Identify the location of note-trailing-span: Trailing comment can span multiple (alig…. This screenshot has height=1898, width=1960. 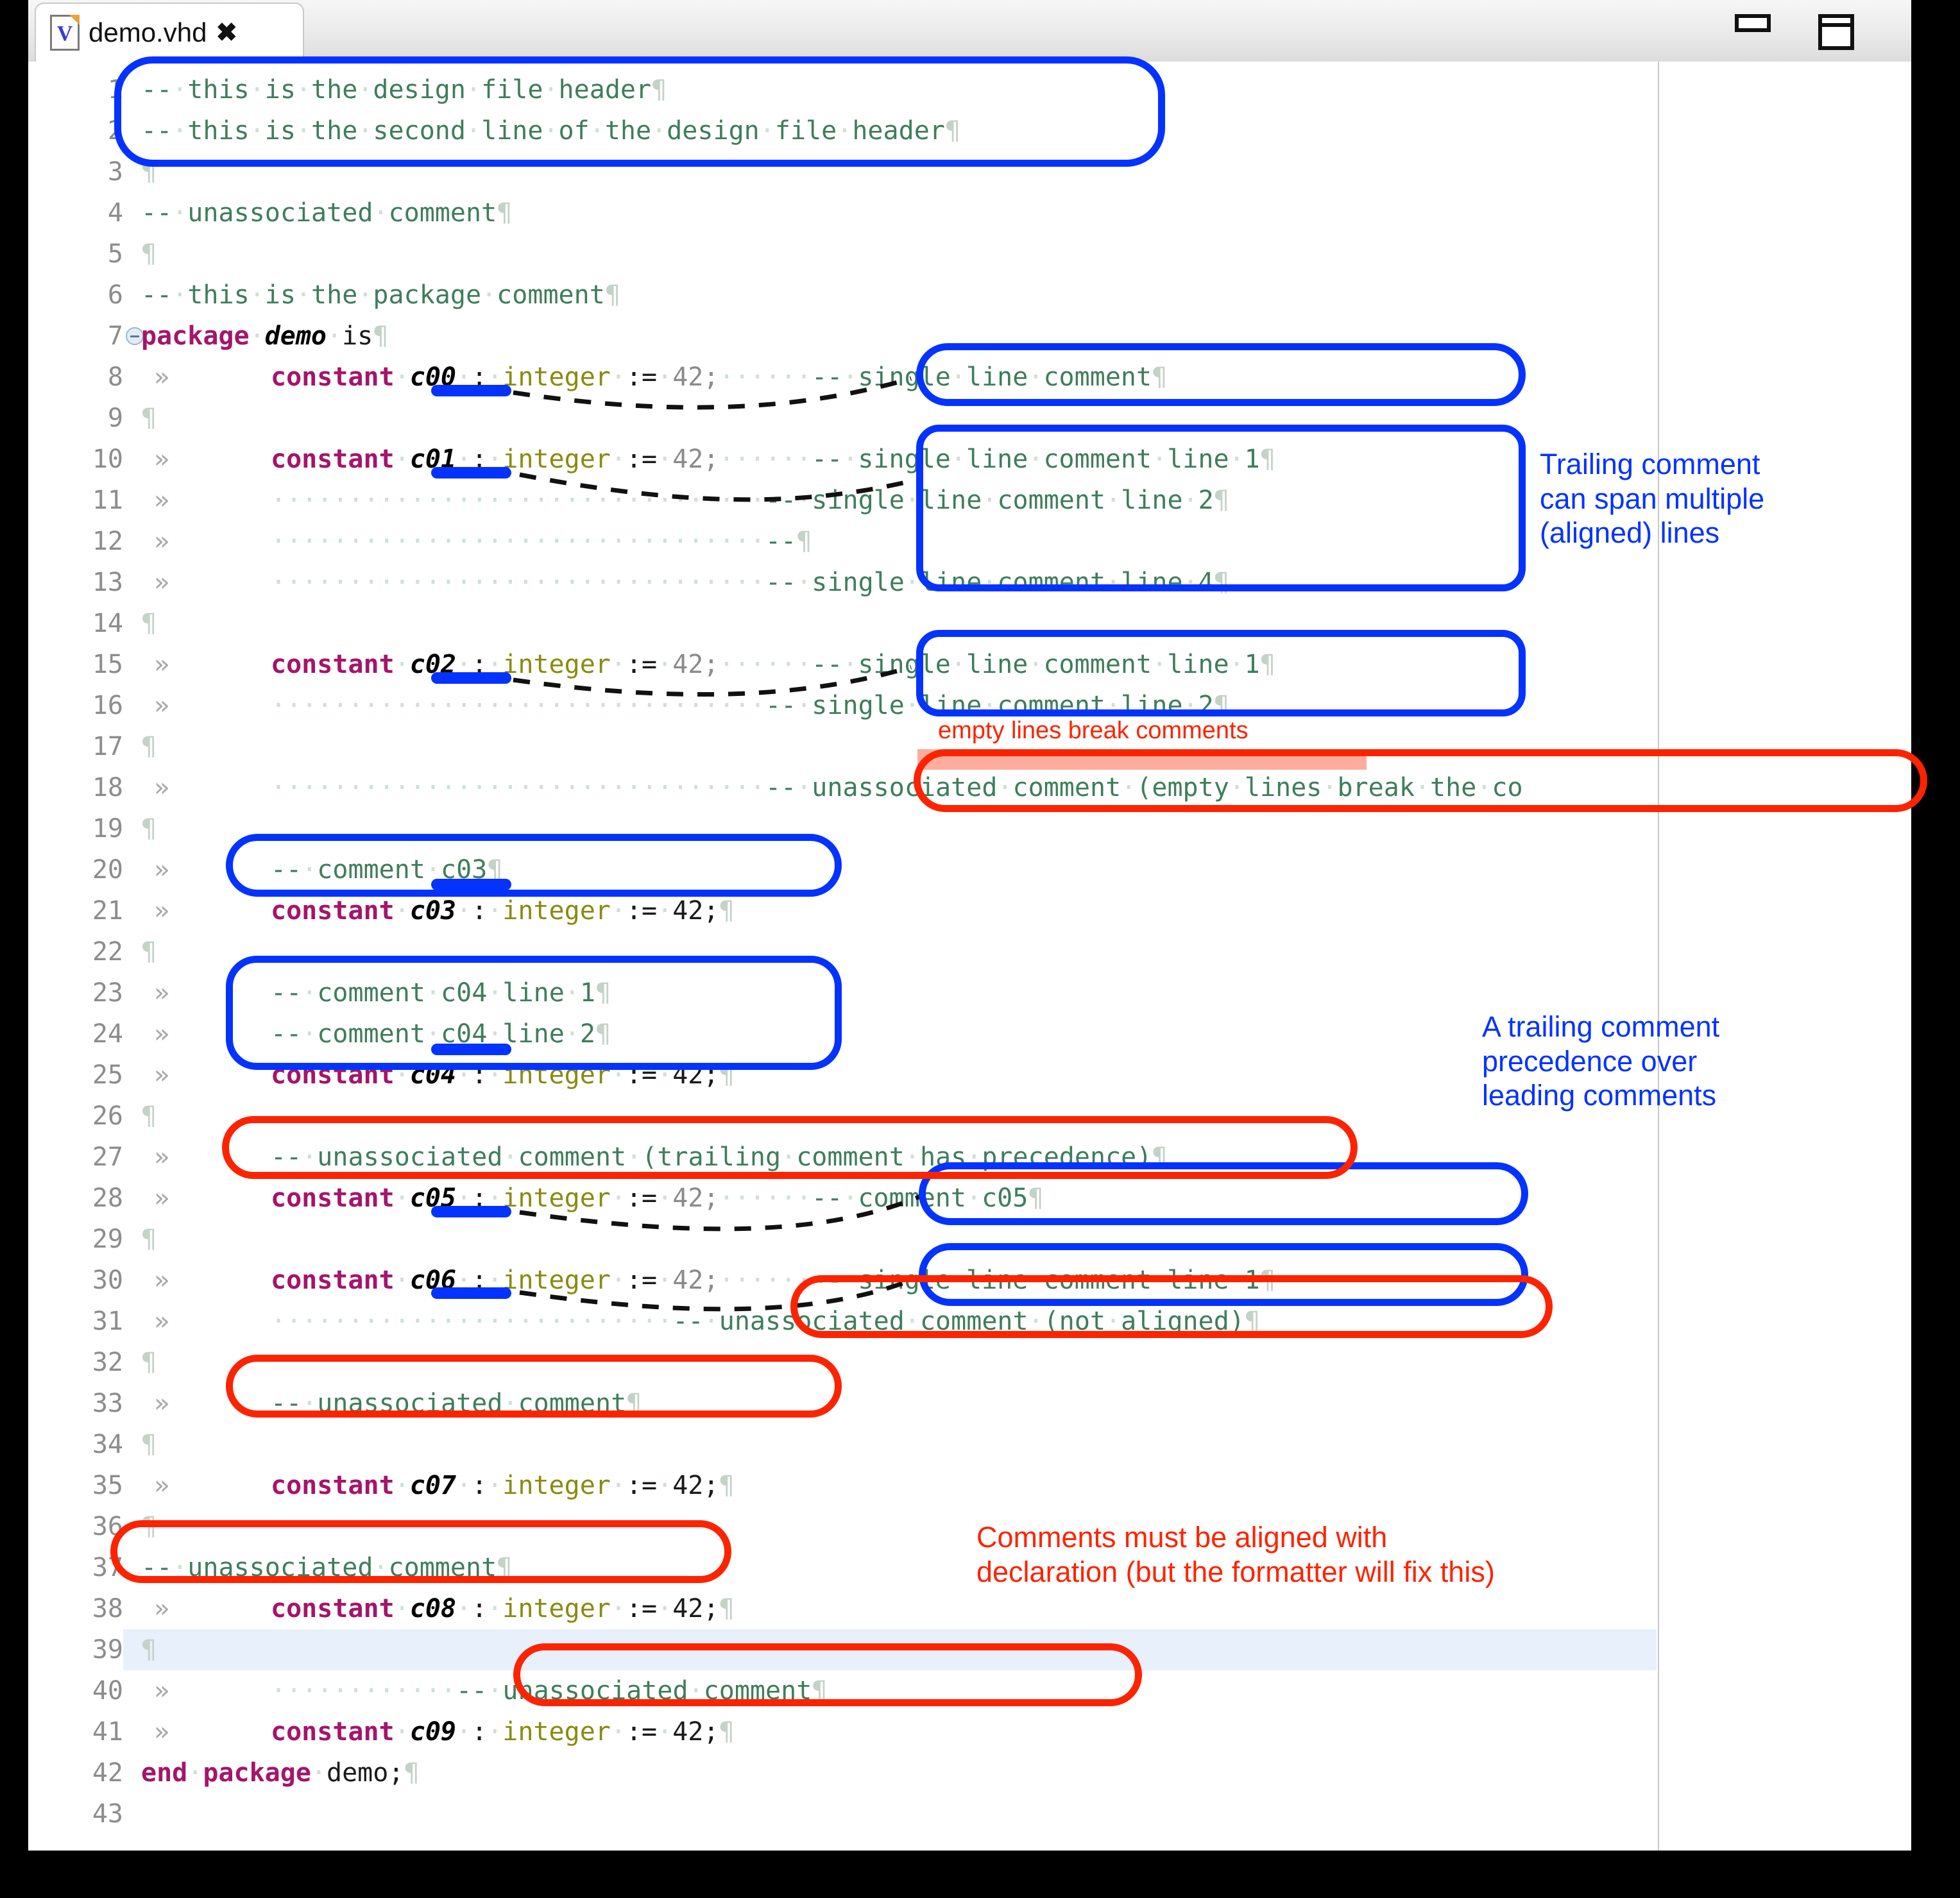
(1652, 499).